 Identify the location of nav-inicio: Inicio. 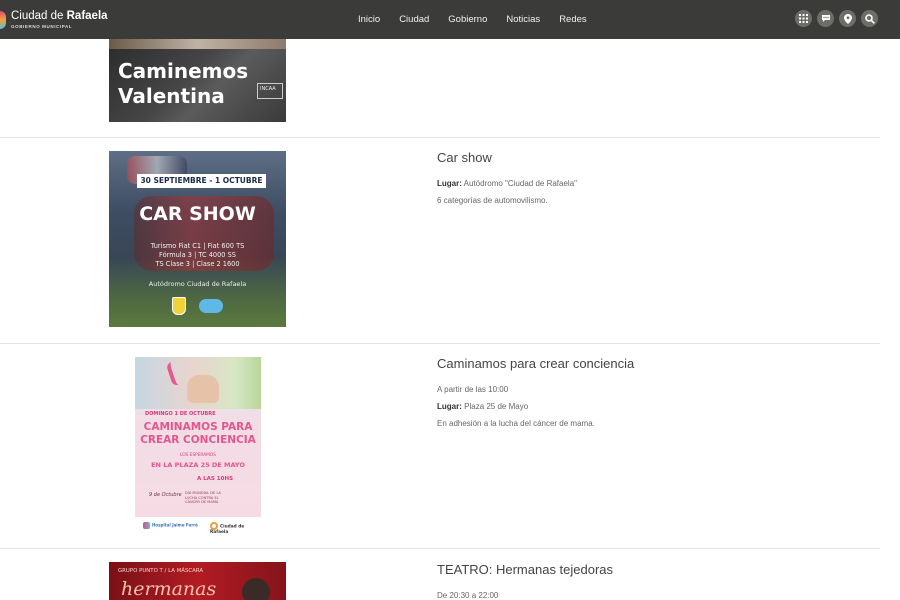
(369, 19).